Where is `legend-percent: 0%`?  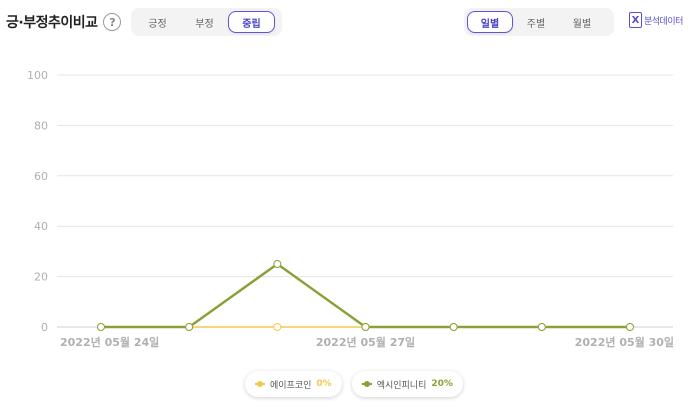
legend-percent: 0% is located at coordinates (324, 384).